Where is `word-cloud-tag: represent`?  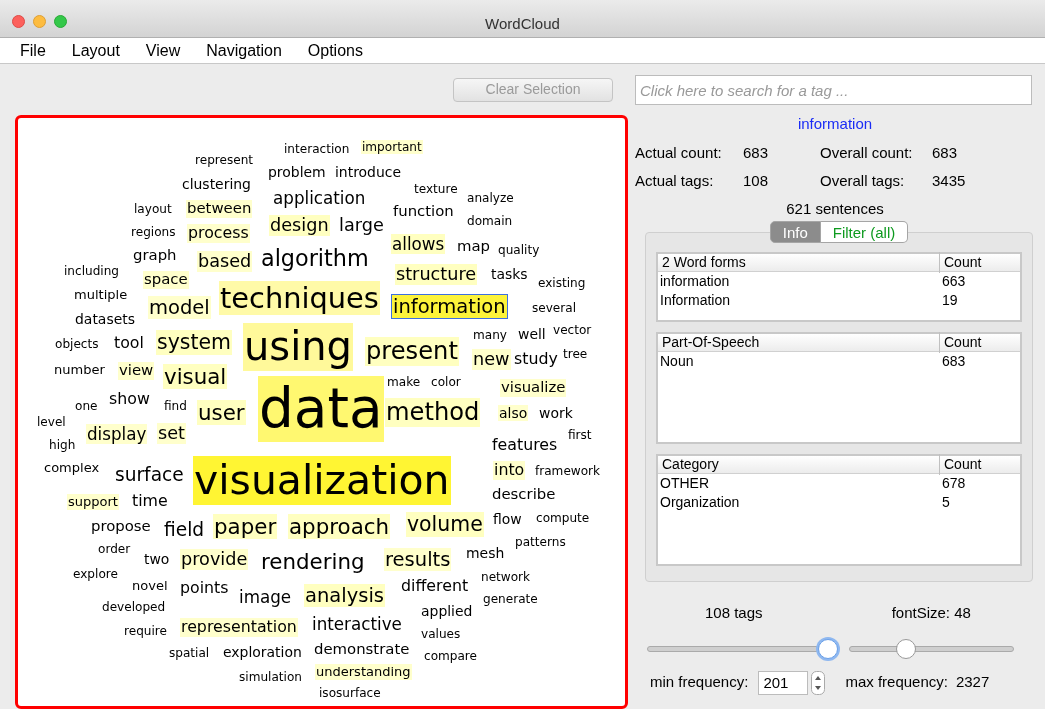 word-cloud-tag: represent is located at coordinates (224, 160).